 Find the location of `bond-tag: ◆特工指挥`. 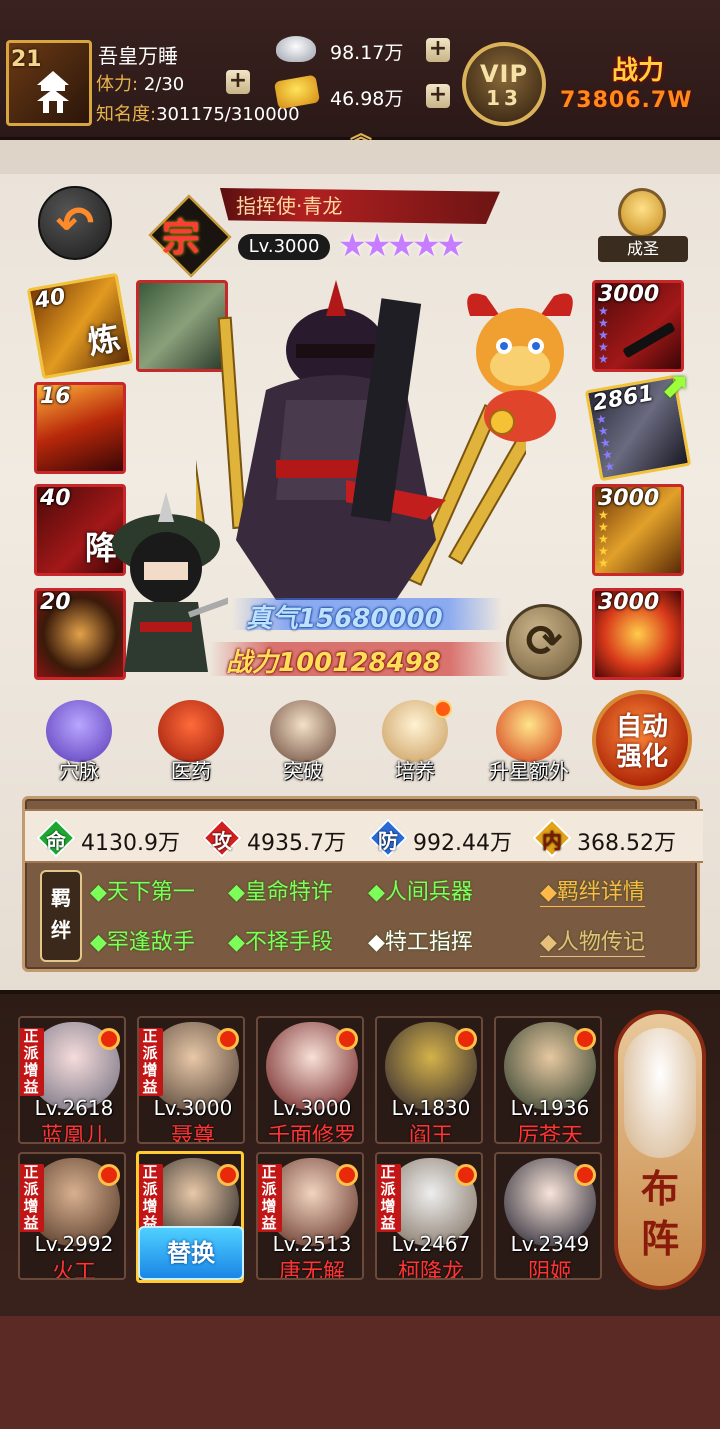

bond-tag: ◆特工指挥 is located at coordinates (420, 942).